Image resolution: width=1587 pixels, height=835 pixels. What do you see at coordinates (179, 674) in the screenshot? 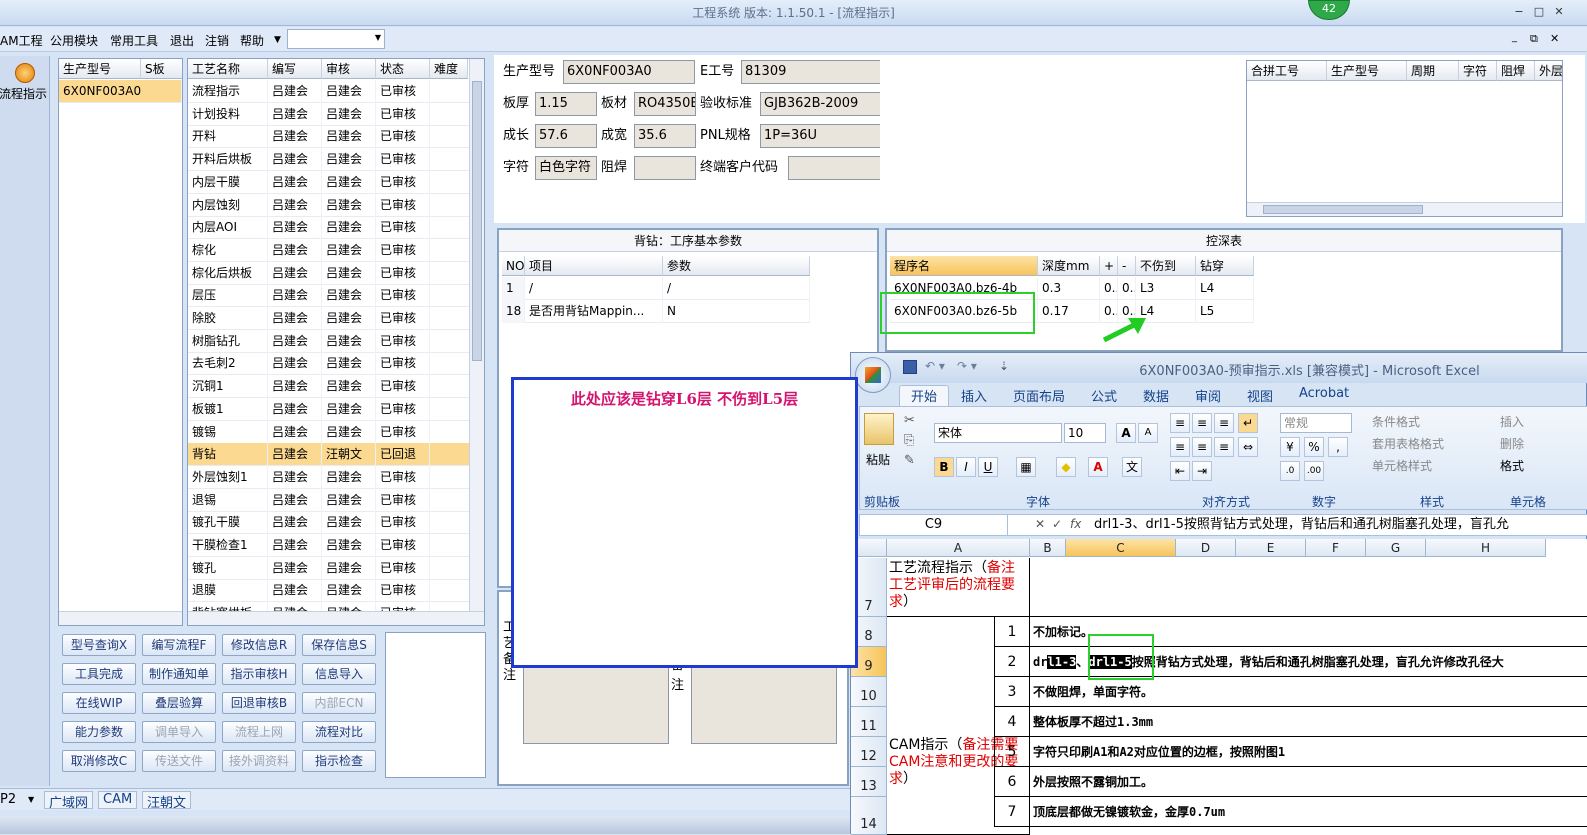
I see `action-button: 制作通知单` at bounding box center [179, 674].